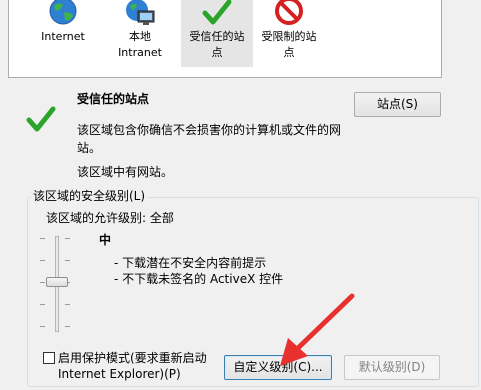 Image resolution: width=481 pixels, height=390 pixels. What do you see at coordinates (140, 12) in the screenshot?
I see `intranet-icon` at bounding box center [140, 12].